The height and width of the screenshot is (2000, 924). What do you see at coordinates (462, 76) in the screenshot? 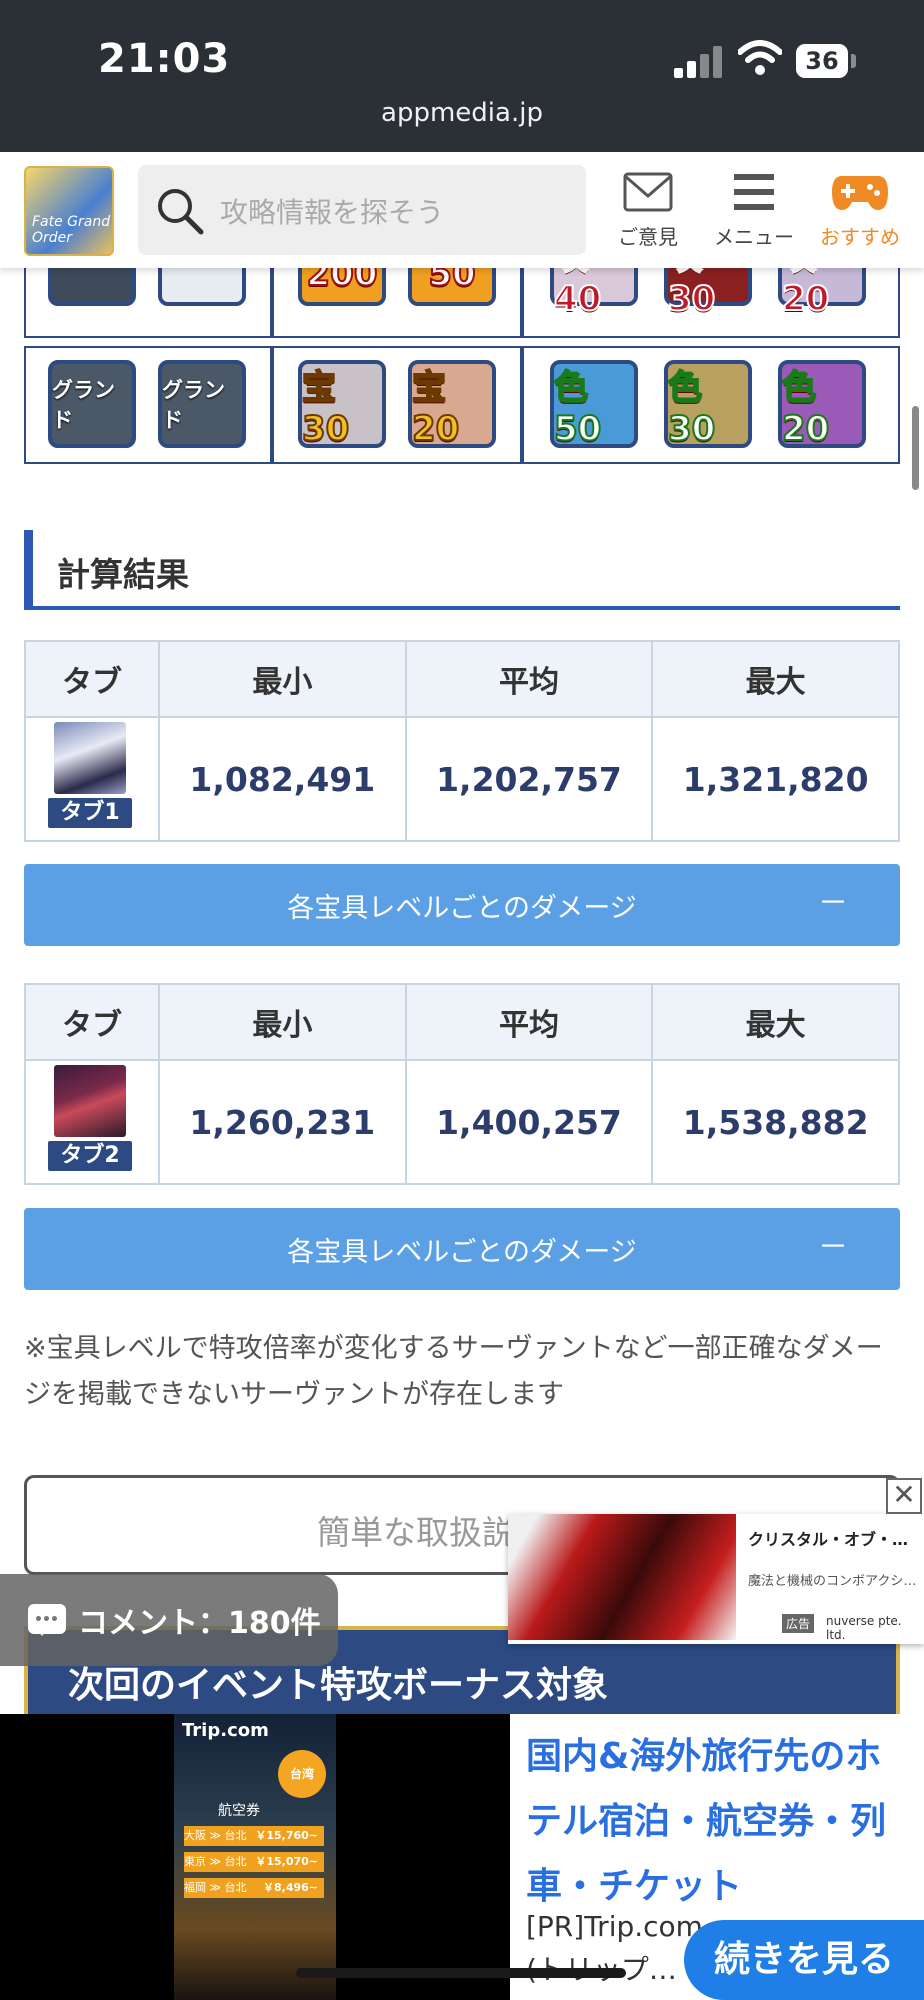
I see `status-bar: 21:03 36 appmedia.jp` at bounding box center [462, 76].